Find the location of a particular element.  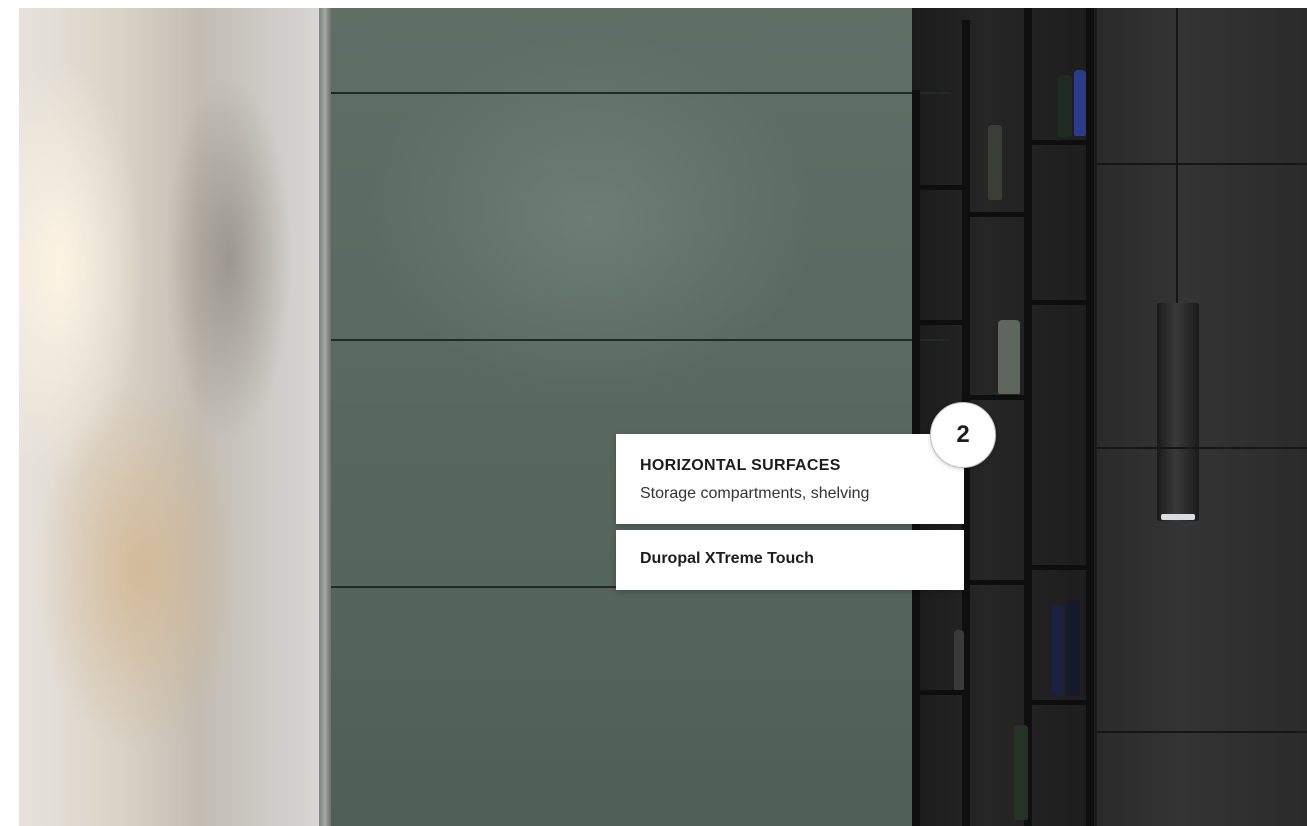

pendant-light-glow is located at coordinates (1178, 517).